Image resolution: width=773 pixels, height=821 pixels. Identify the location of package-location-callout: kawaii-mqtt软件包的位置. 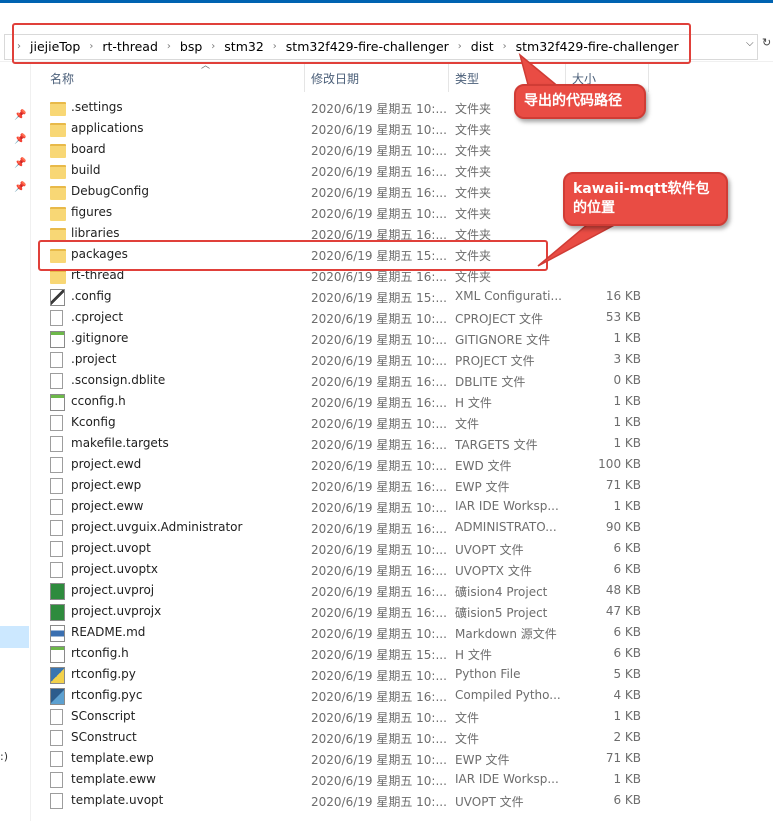
(645, 199).